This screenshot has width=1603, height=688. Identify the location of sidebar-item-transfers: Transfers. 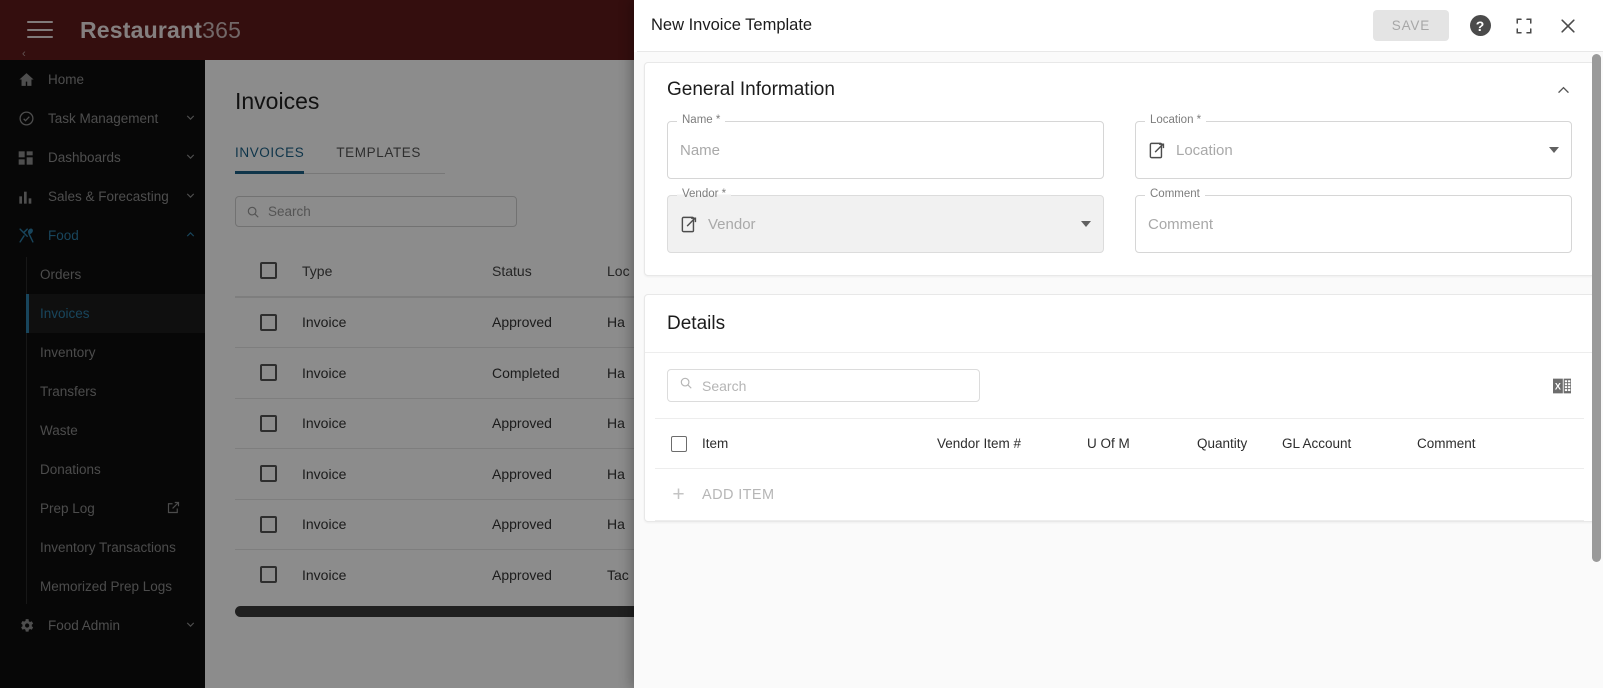
(115, 391).